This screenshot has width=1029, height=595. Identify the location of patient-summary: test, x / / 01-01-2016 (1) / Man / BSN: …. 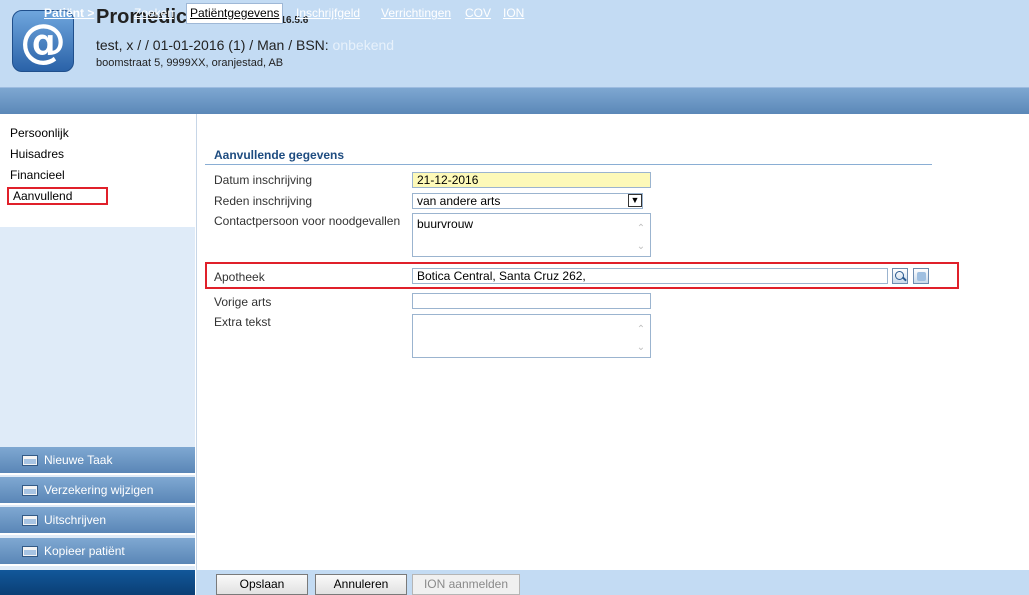
(245, 45).